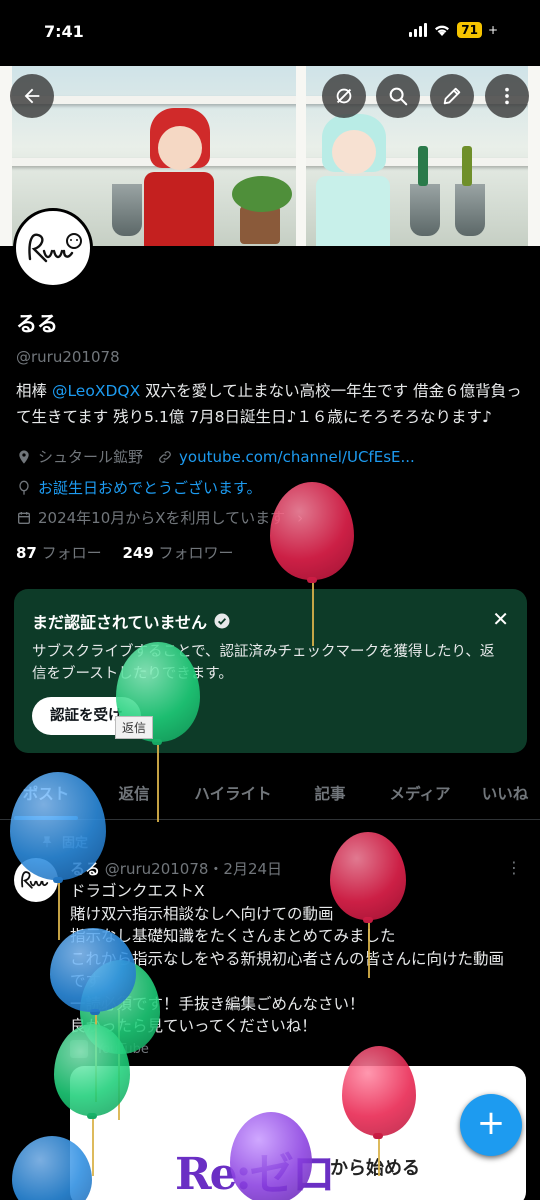 This screenshot has width=540, height=1200. I want to click on pin-icon, so click(24, 456).